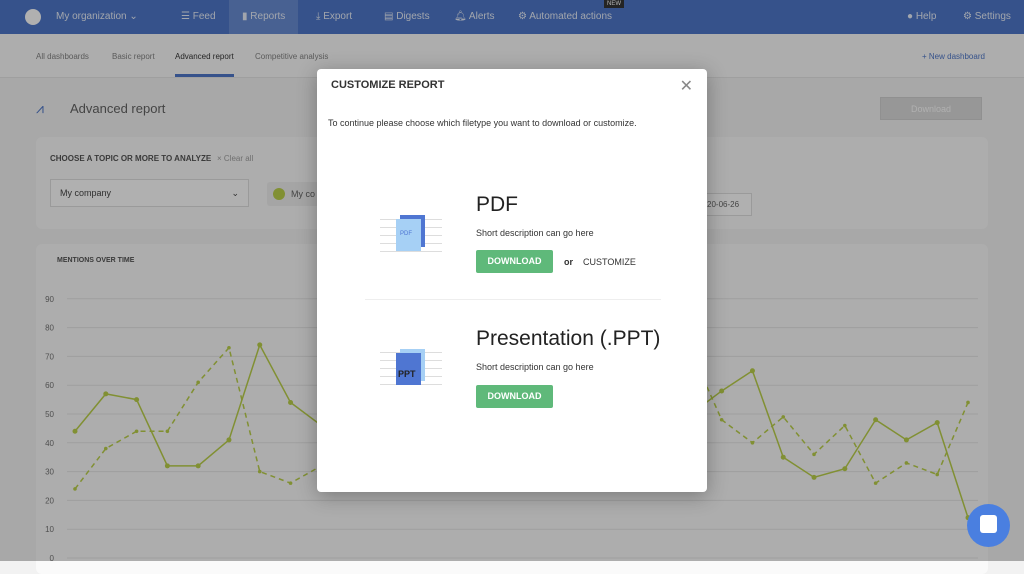  Describe the element at coordinates (411, 369) in the screenshot. I see `ppt-file-icon: PPT` at that location.